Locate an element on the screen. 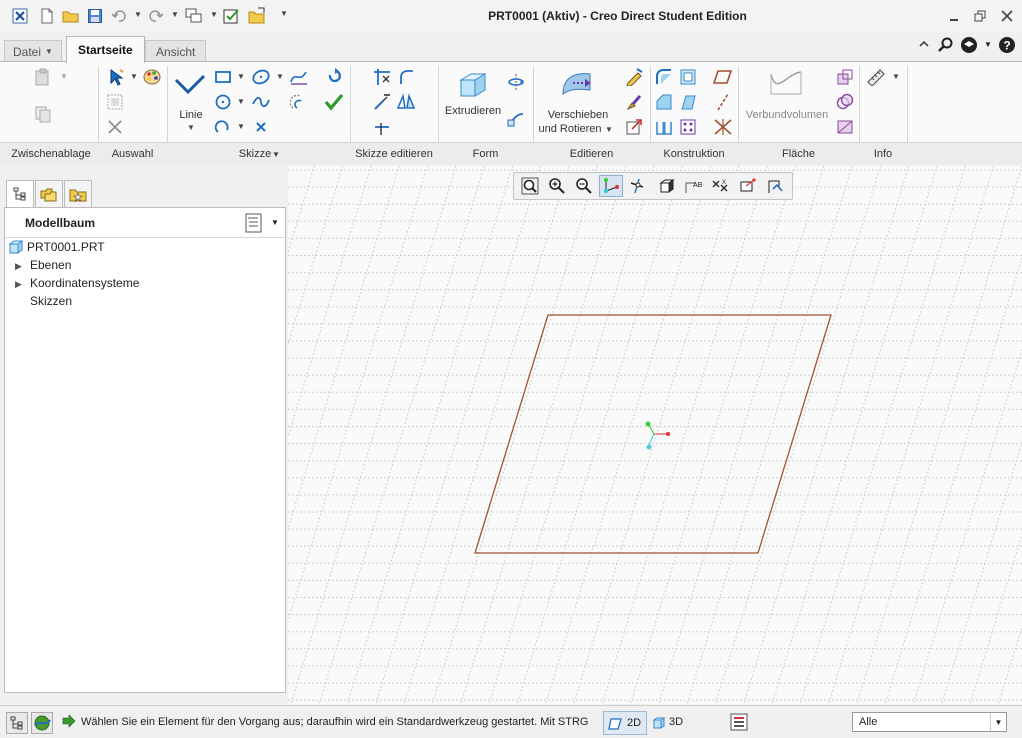  restore-icon is located at coordinates (980, 16).